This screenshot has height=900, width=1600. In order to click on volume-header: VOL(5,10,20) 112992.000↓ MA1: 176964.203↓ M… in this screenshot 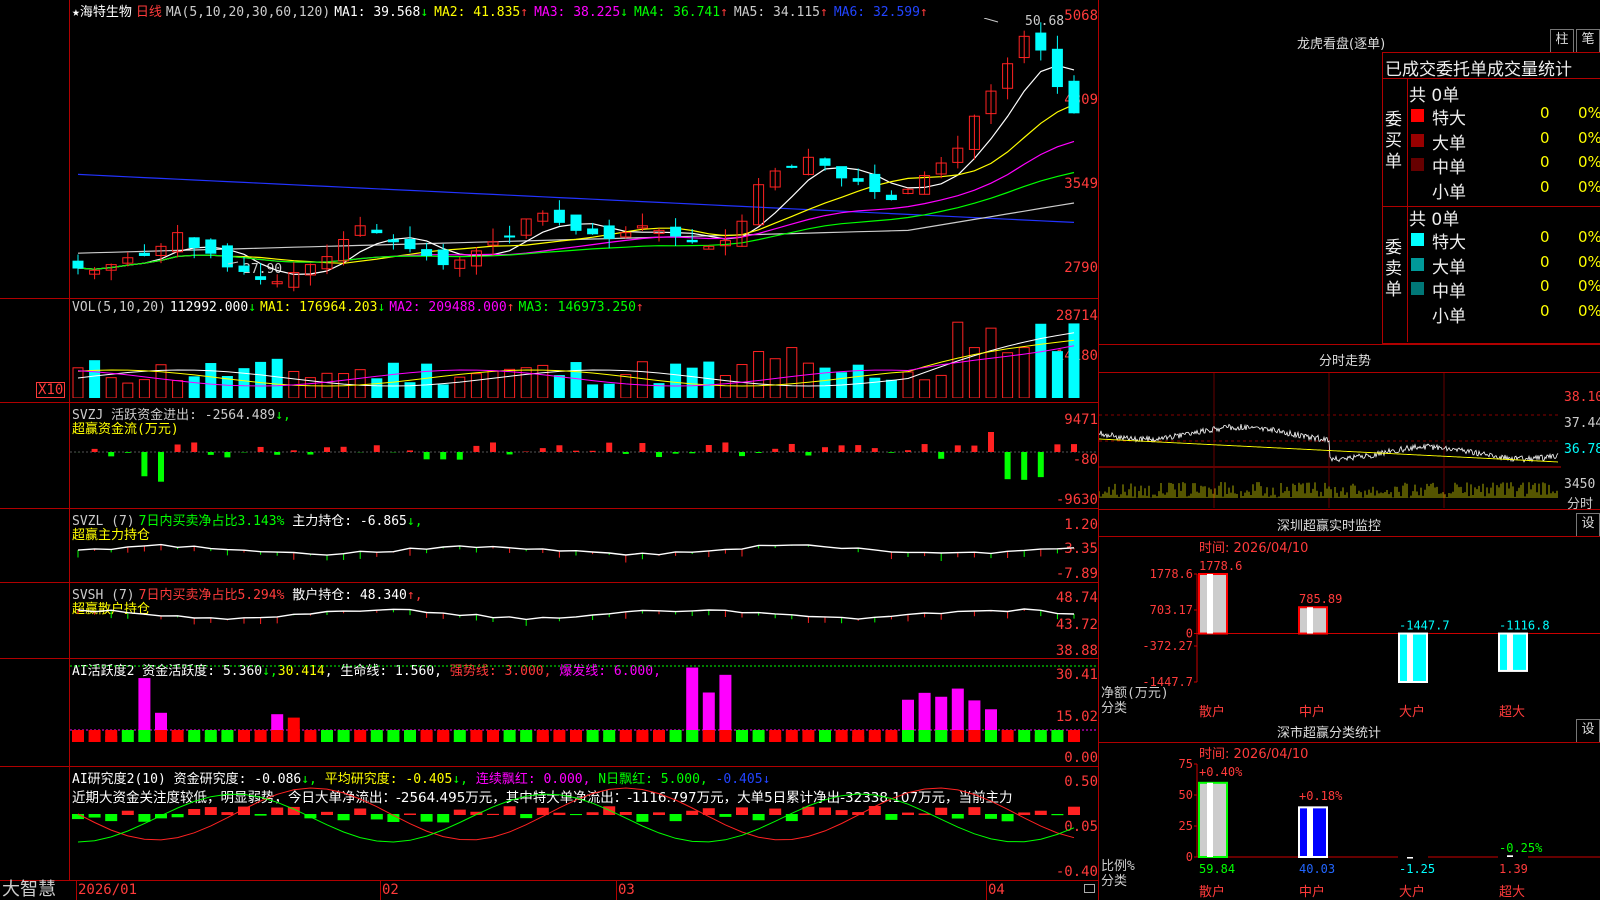, I will do `click(360, 307)`.